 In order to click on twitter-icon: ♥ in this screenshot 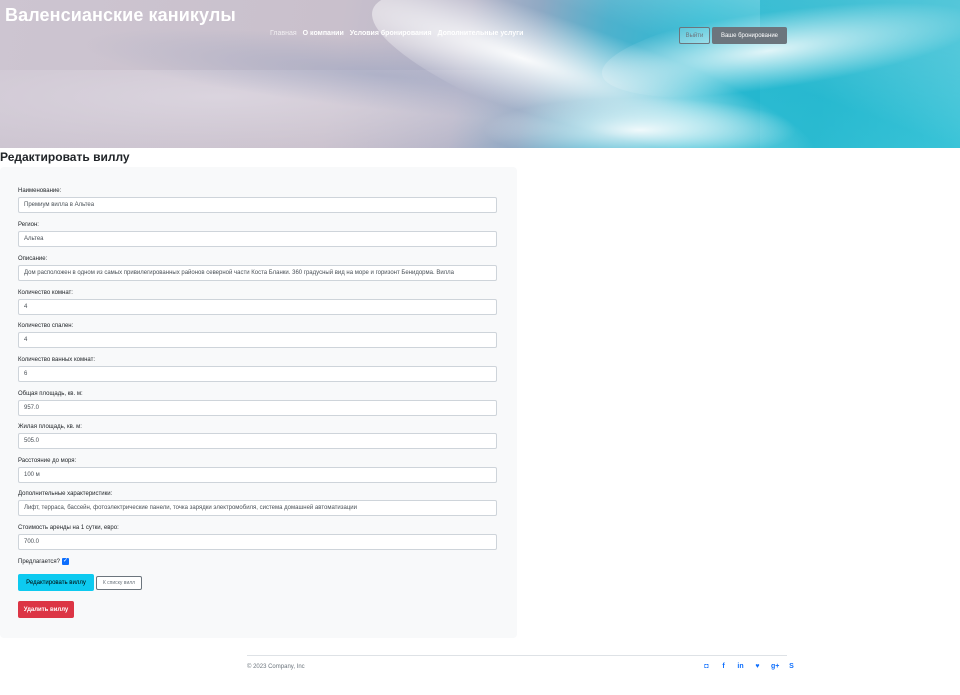, I will do `click(757, 666)`.